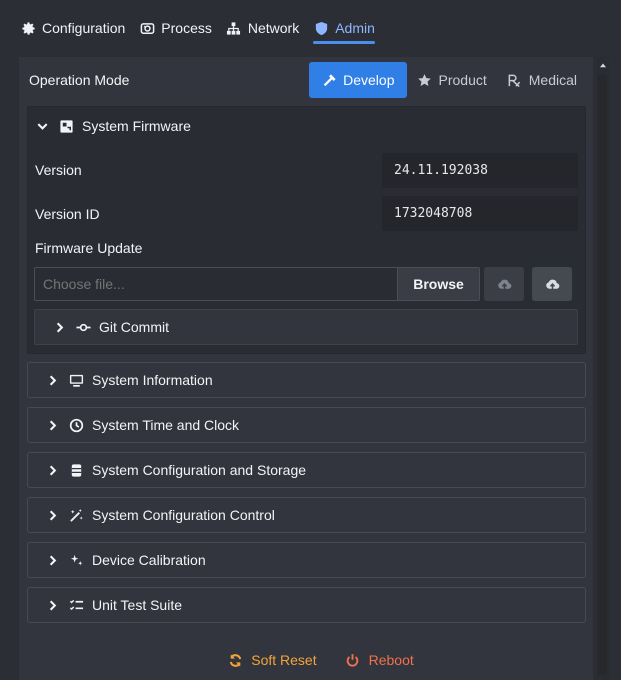  I want to click on section-label: Unit Test Suite, so click(137, 605).